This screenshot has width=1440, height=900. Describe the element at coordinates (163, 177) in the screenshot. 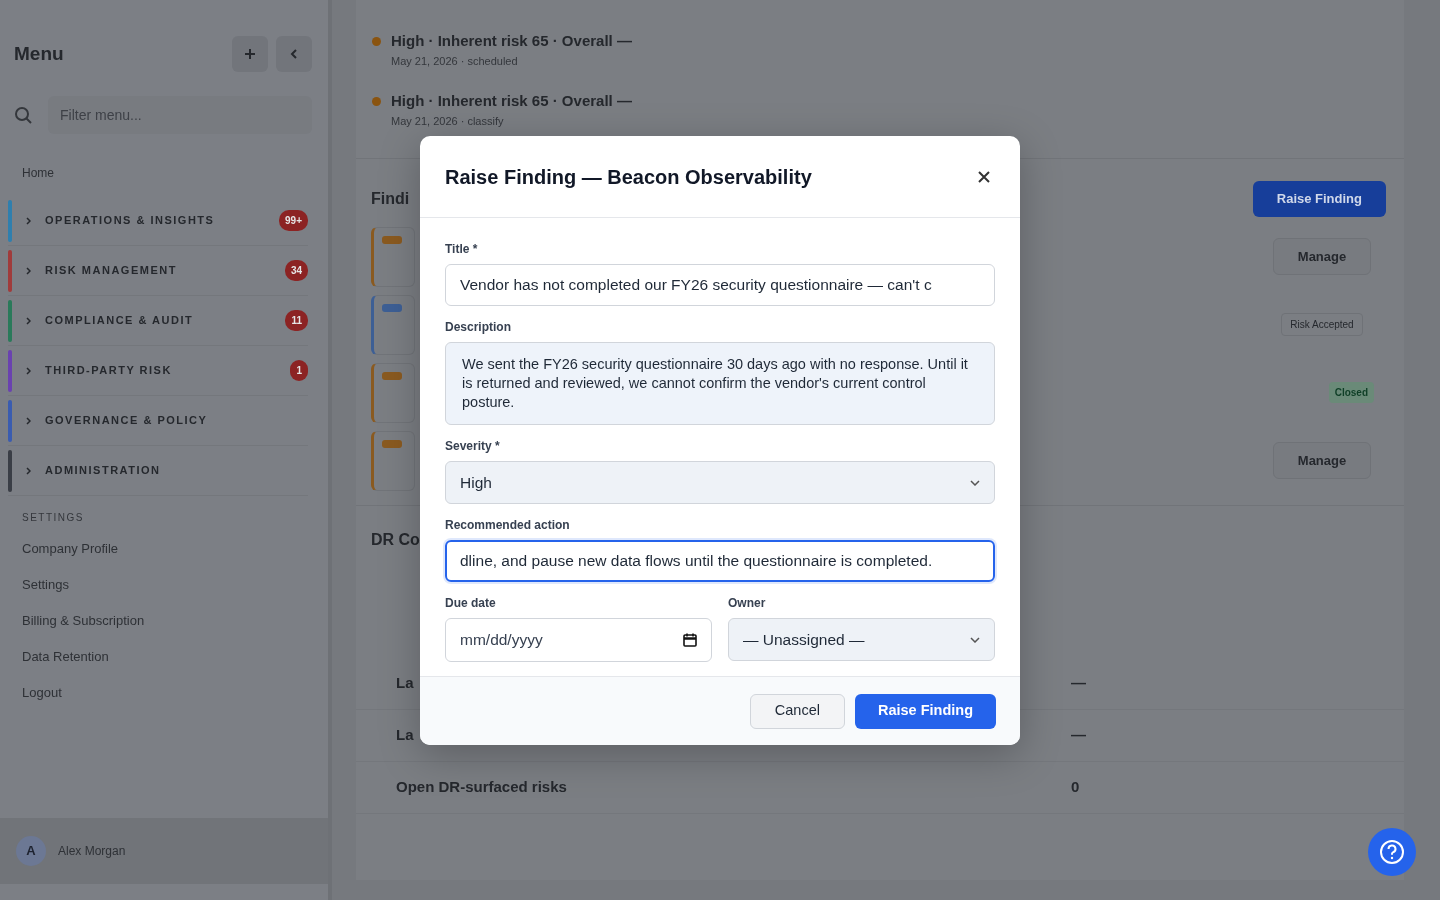

I see `nav-item: Home` at that location.